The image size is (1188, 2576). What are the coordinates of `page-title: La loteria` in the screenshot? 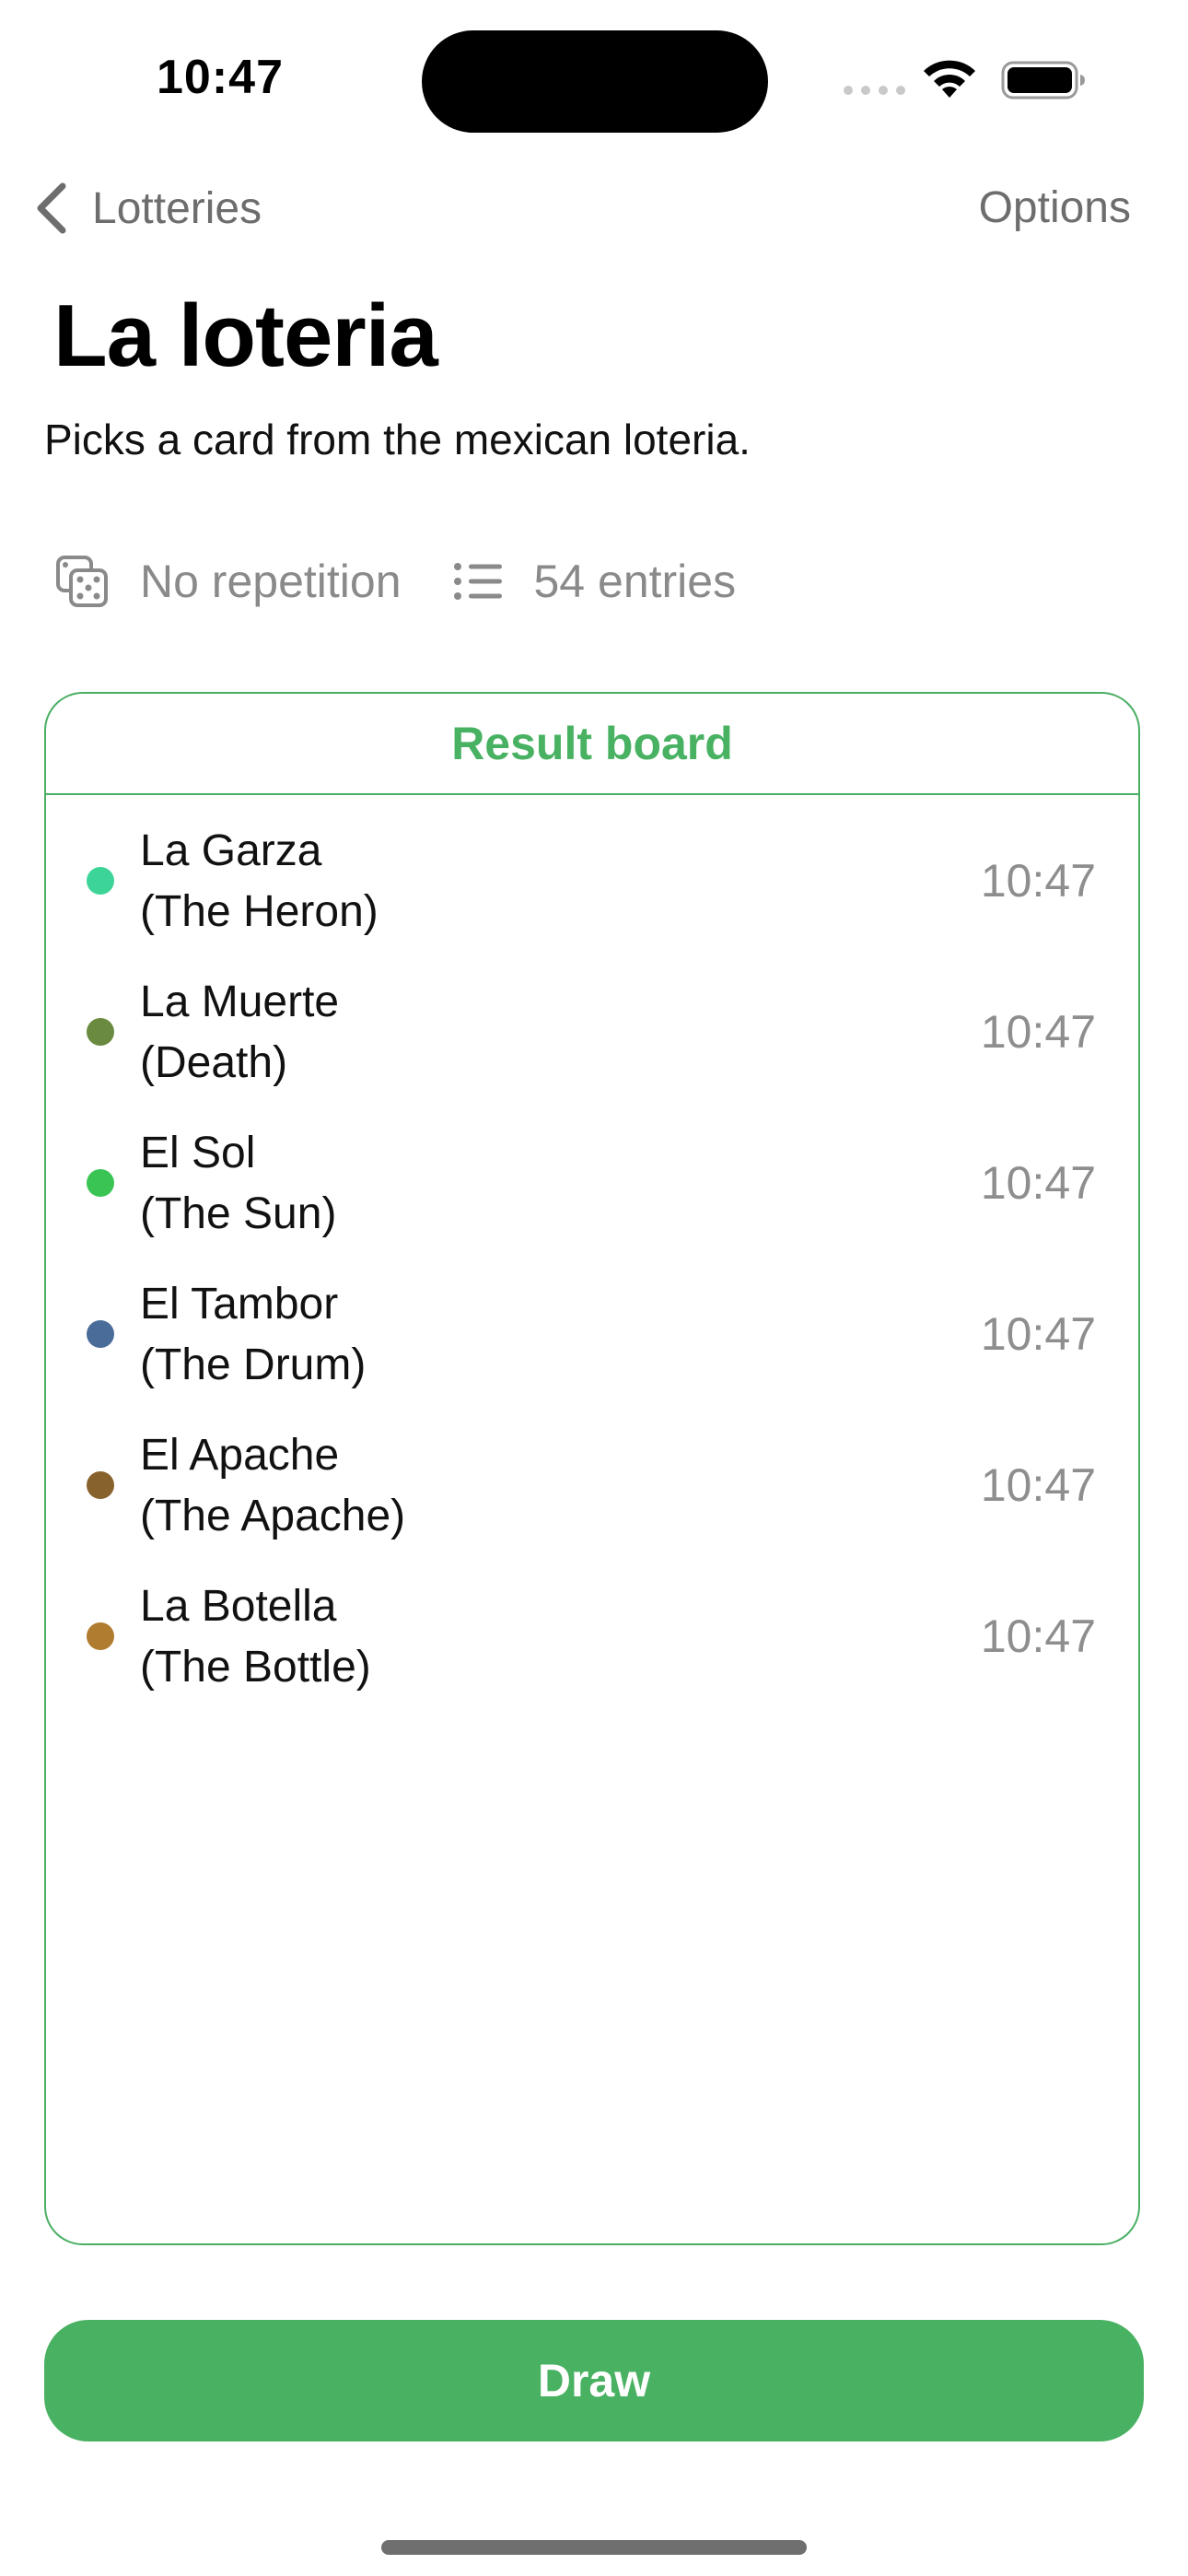 It's located at (246, 336).